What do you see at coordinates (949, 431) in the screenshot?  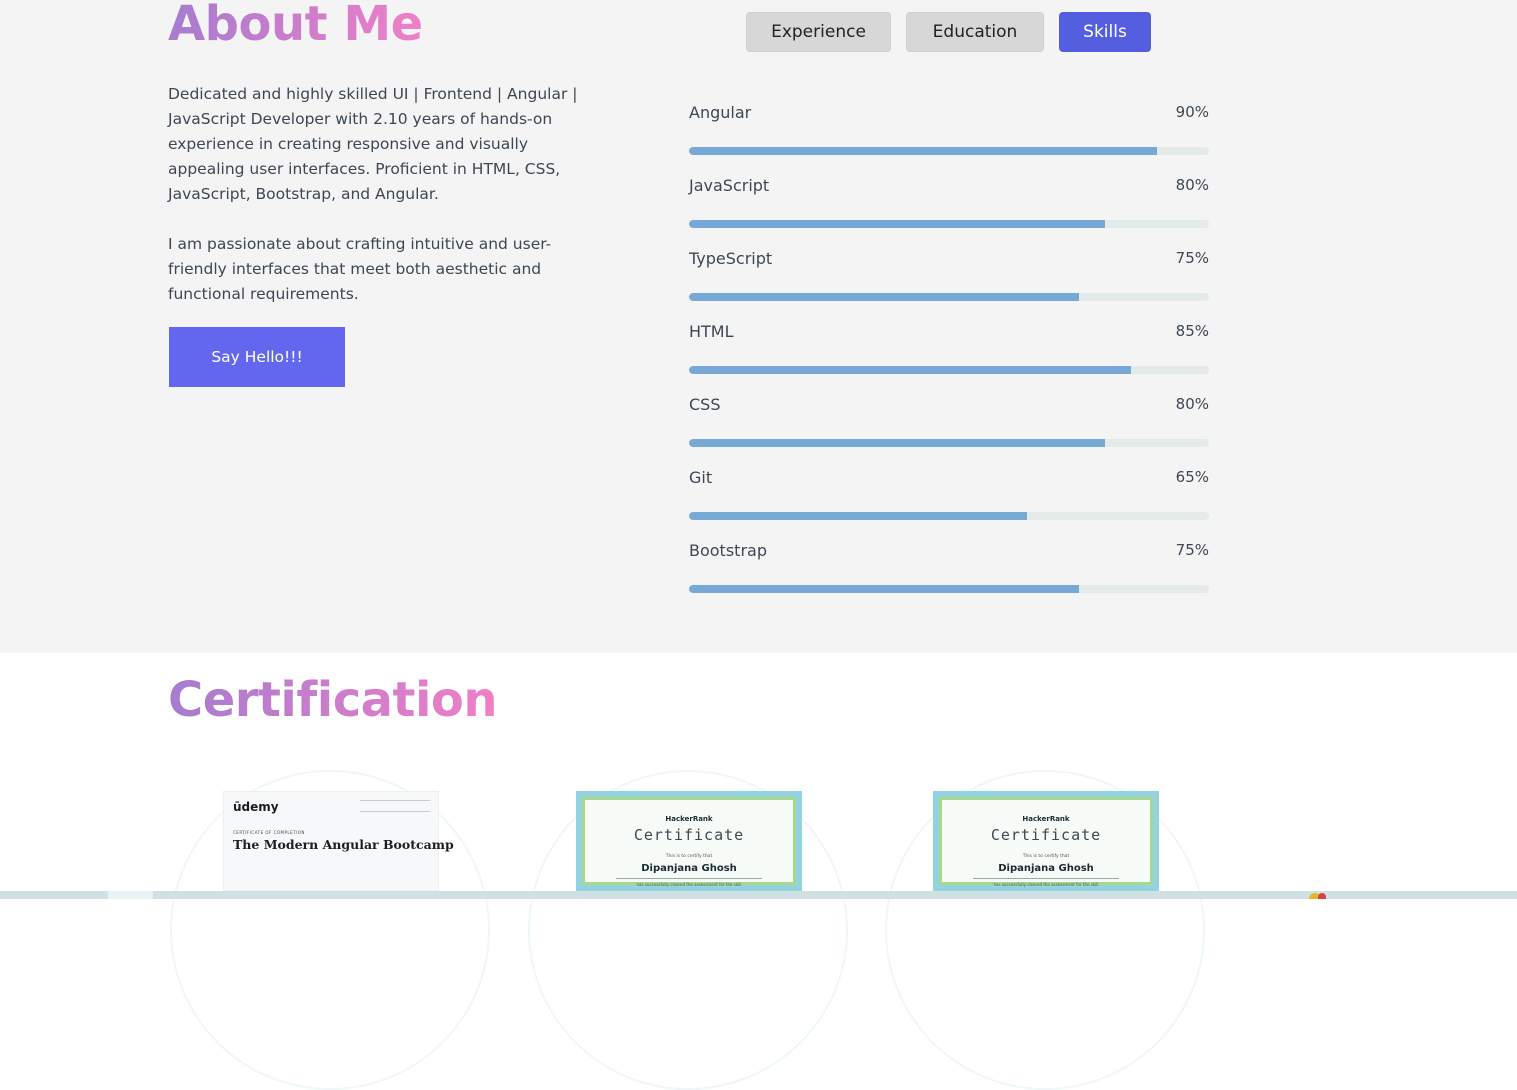 I see `skill-item-css: CSS 80%` at bounding box center [949, 431].